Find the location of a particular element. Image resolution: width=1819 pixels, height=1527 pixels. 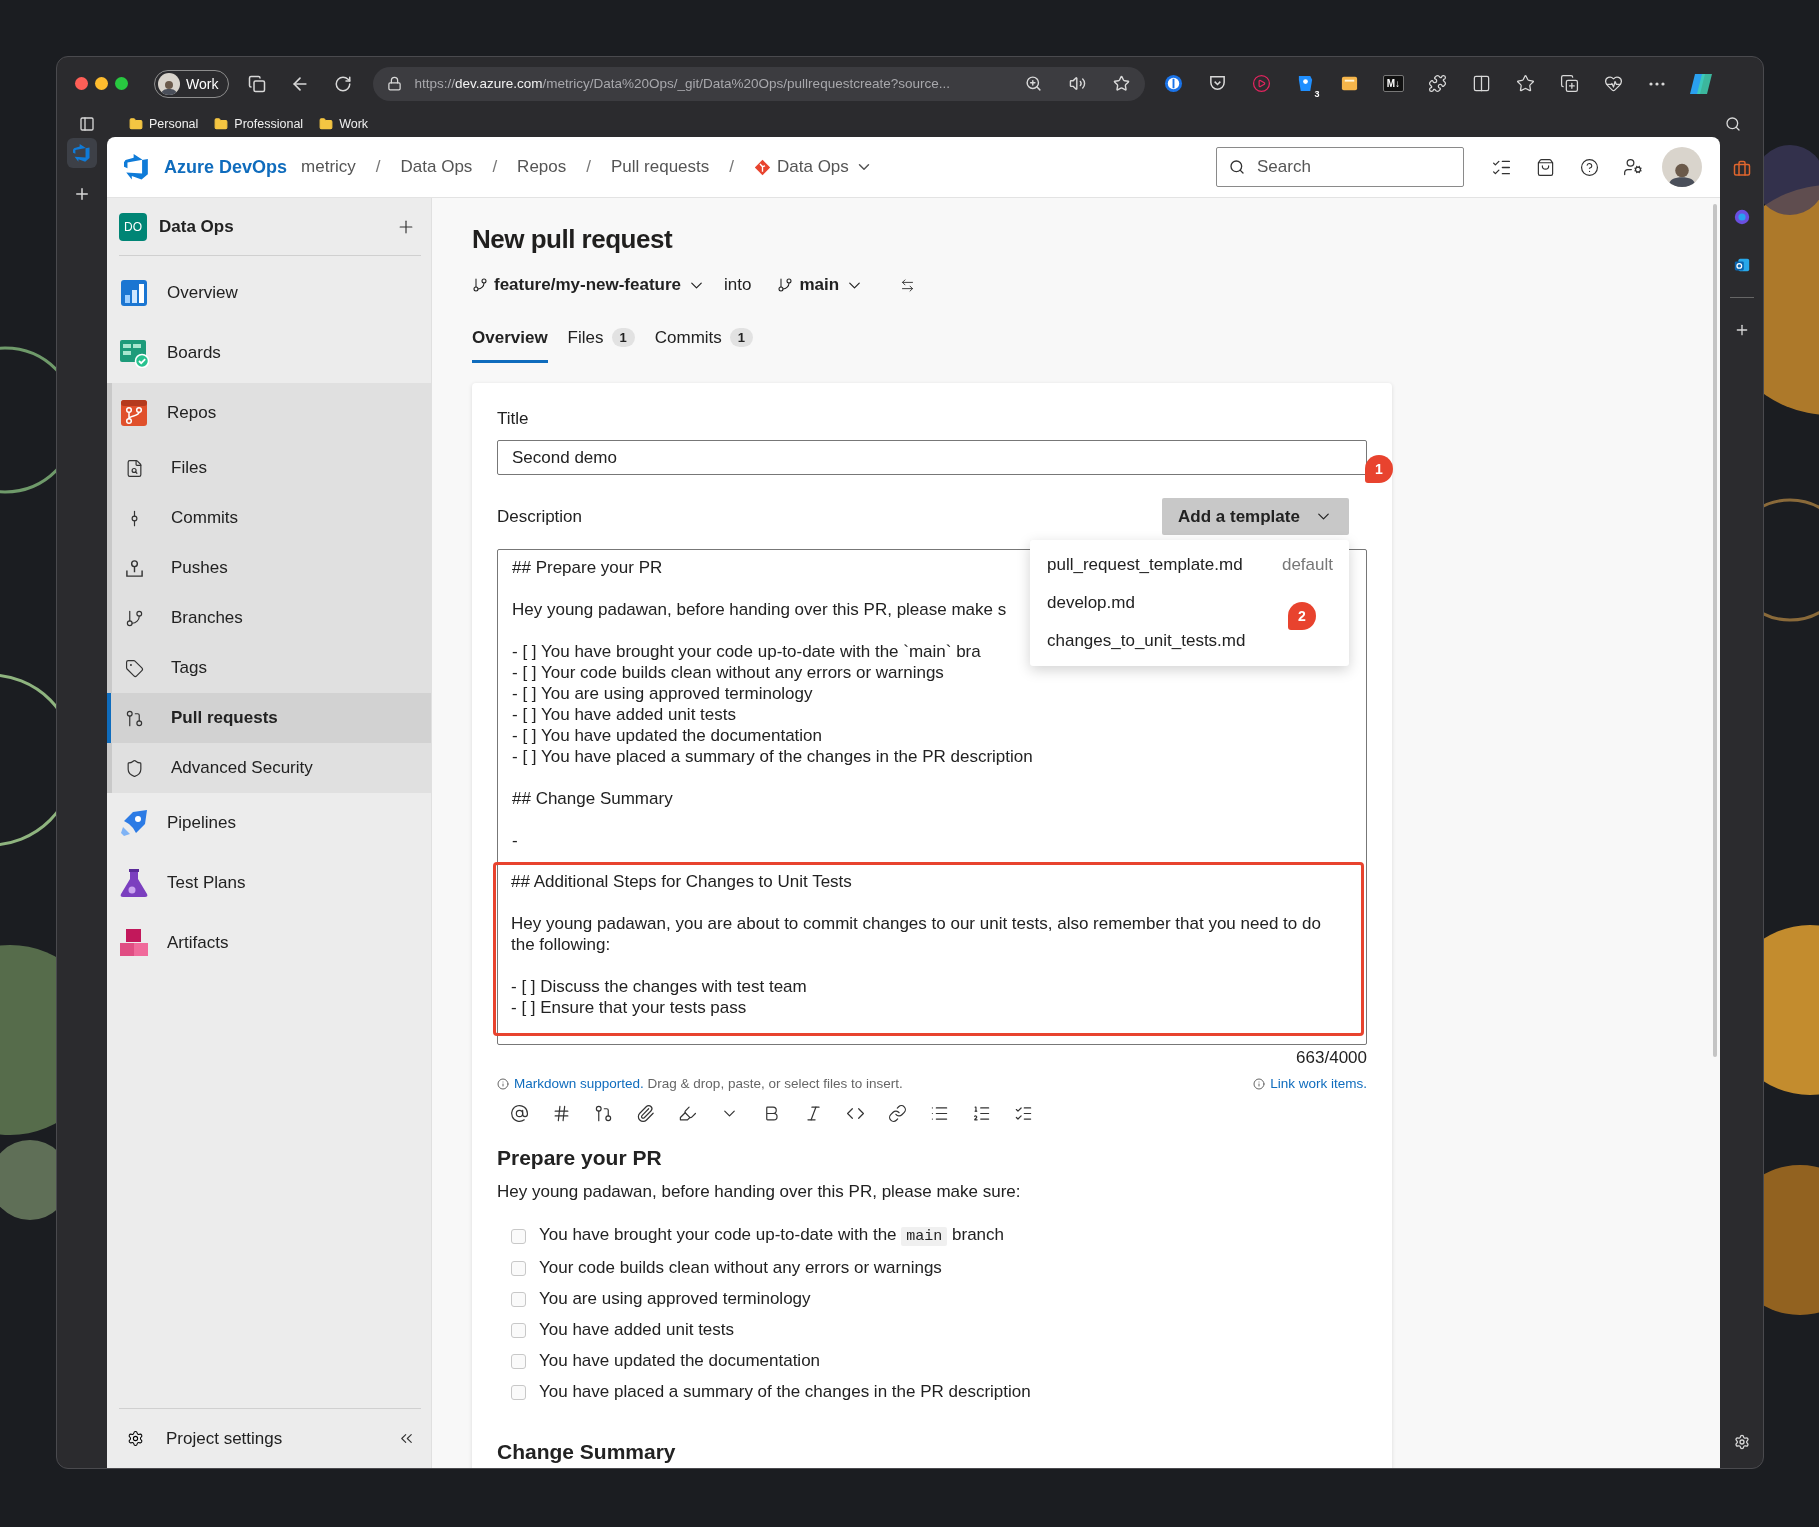

briefcase-icon is located at coordinates (1741, 169).